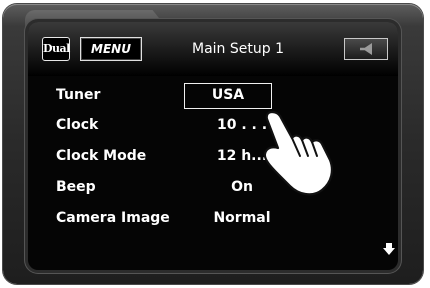 This screenshot has width=430, height=288. Describe the element at coordinates (389, 249) in the screenshot. I see `down-arrow-icon` at that location.